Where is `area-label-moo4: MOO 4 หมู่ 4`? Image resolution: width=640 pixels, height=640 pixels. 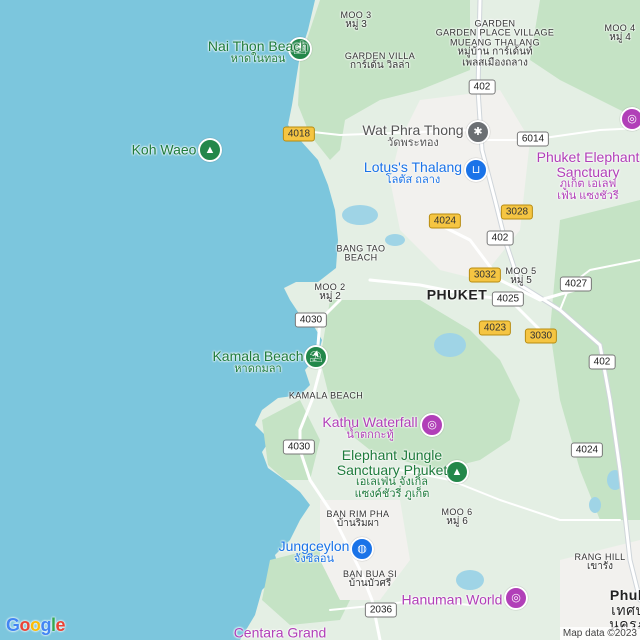
area-label-moo4: MOO 4 หมู่ 4 is located at coordinates (620, 33).